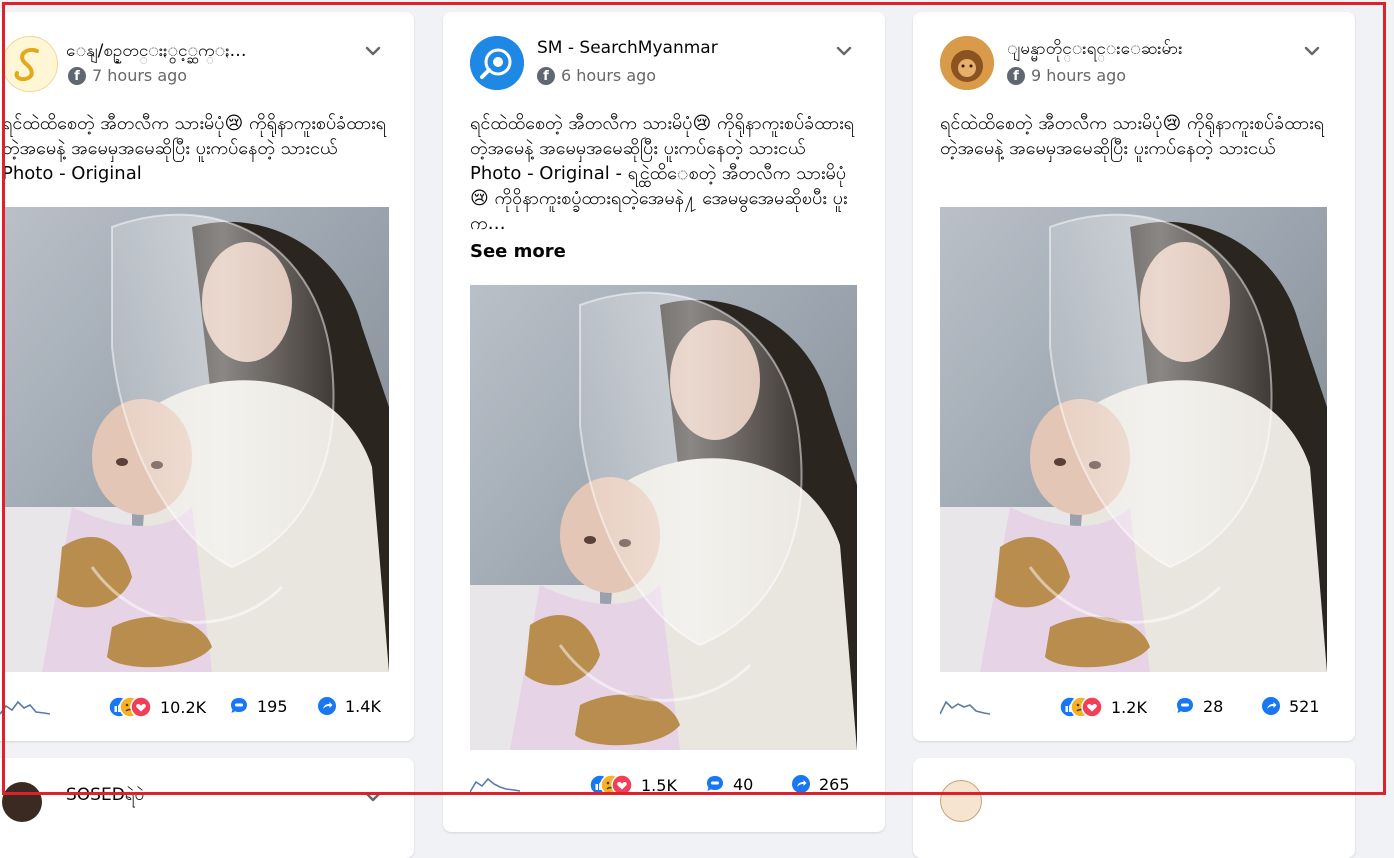 The width and height of the screenshot is (1394, 858). I want to click on post-card-partial: SOSEDရဲပဲ, so click(207, 808).